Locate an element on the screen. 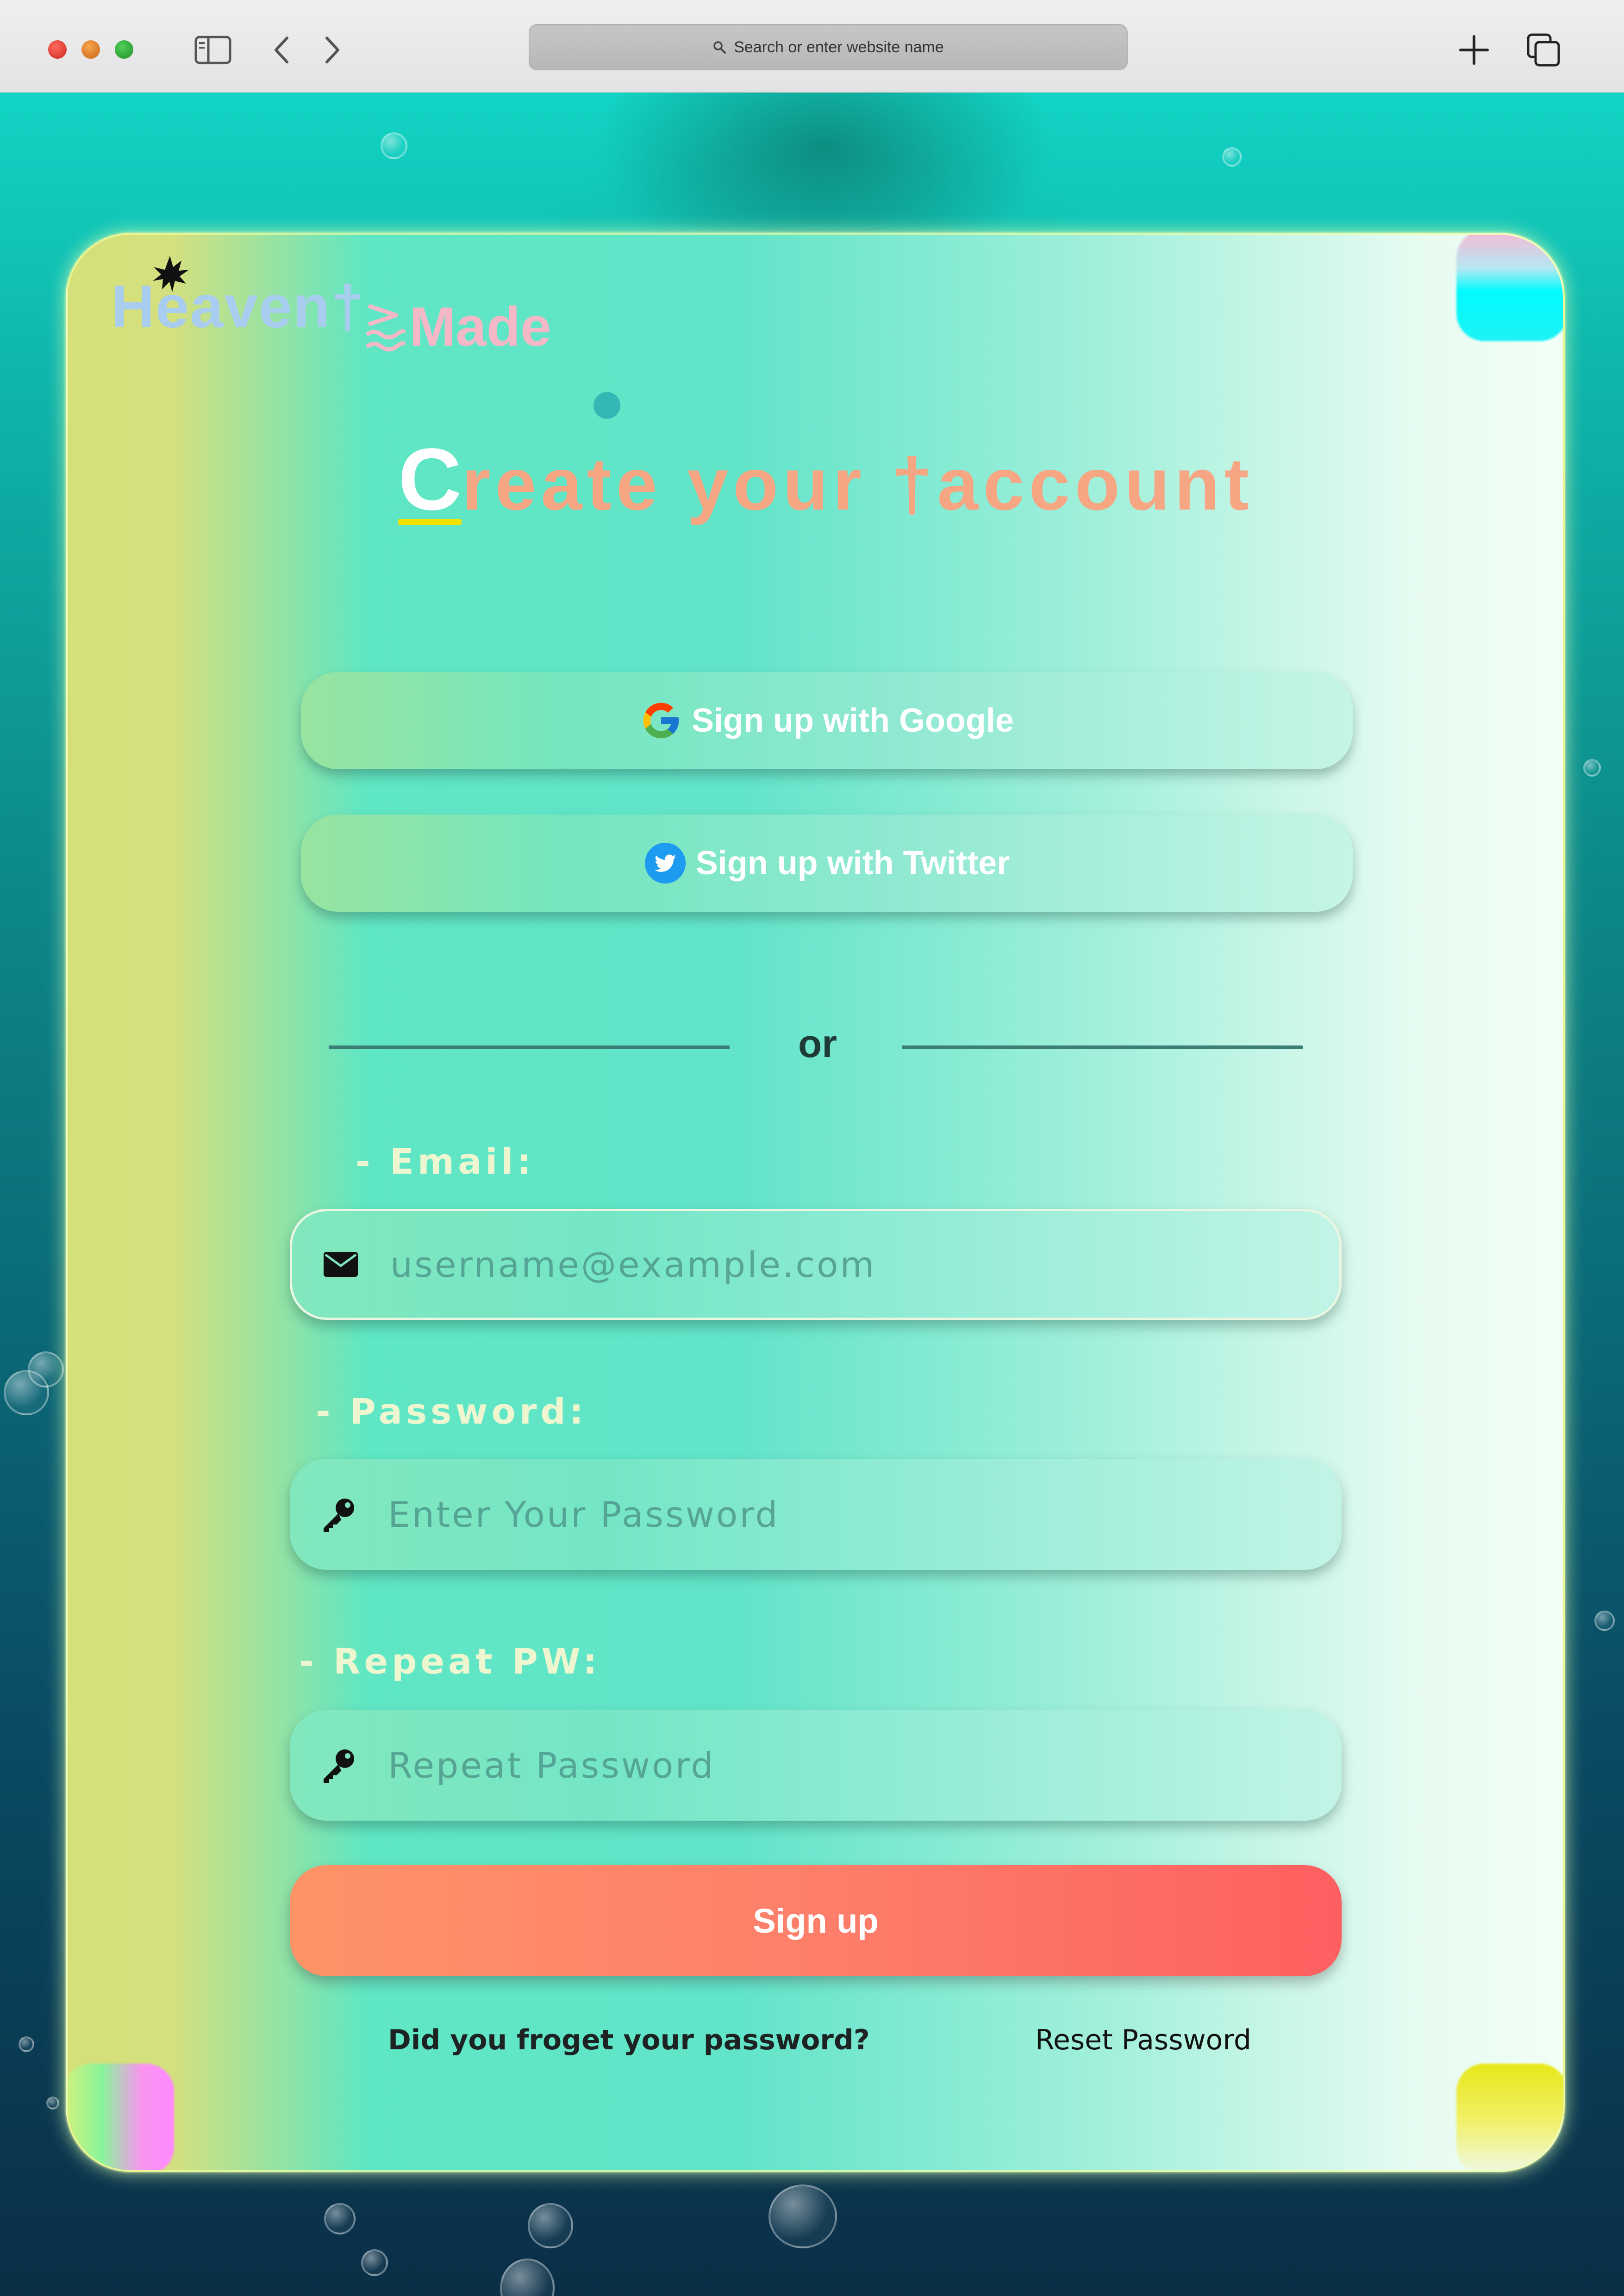 The width and height of the screenshot is (1624, 2296). decorative-dot is located at coordinates (606, 405).